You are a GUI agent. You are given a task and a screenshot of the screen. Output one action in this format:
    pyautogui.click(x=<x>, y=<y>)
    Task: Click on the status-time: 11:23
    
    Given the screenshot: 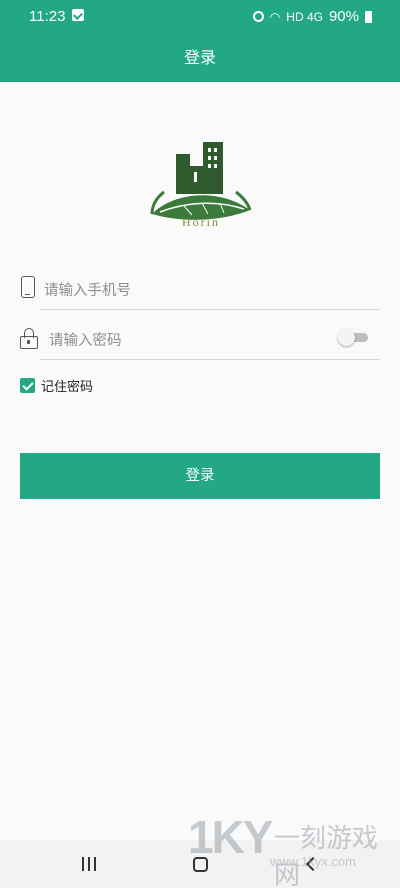 What is the action you would take?
    pyautogui.click(x=47, y=16)
    